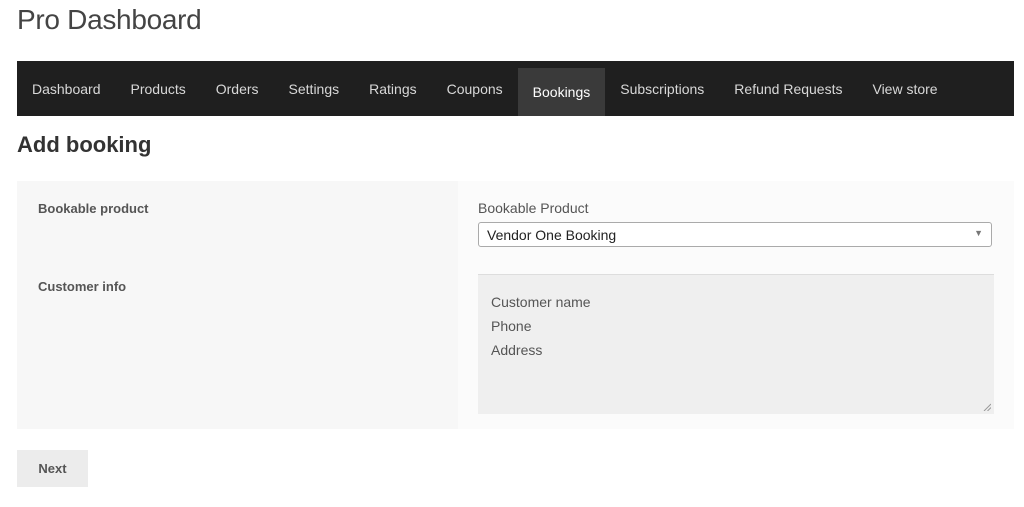  Describe the element at coordinates (109, 19) in the screenshot. I see `site-title: Pro Dashboard` at that location.